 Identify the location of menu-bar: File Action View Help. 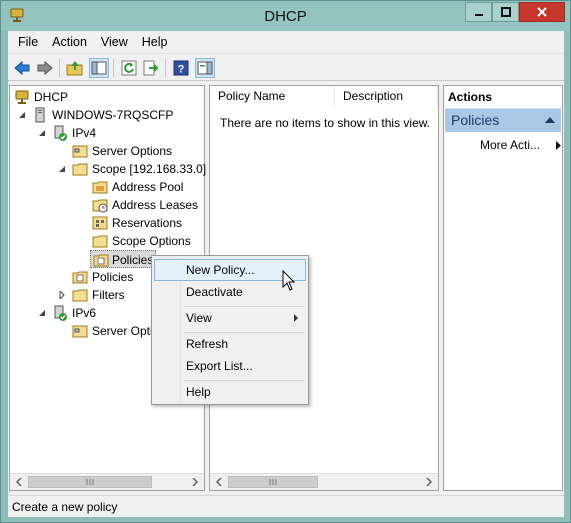
(286, 42).